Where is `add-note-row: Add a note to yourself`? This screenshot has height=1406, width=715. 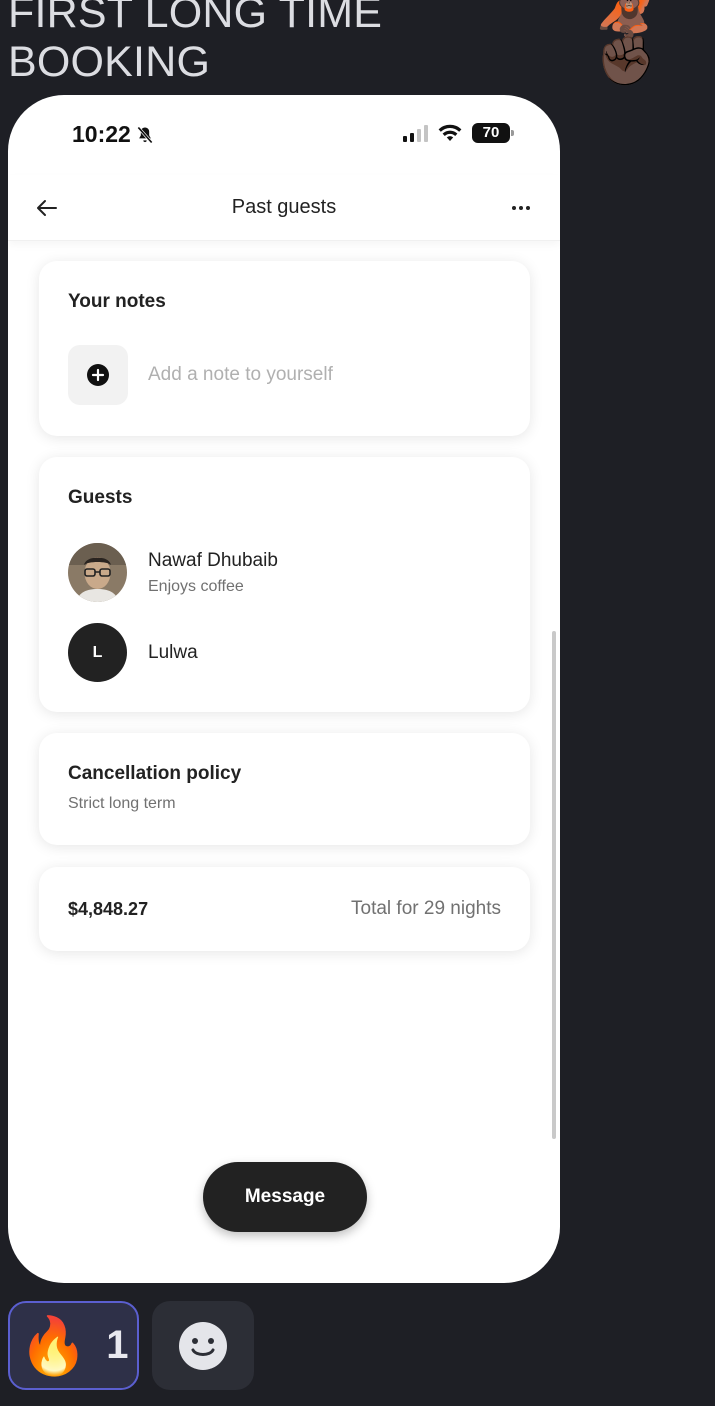
add-note-row: Add a note to yourself is located at coordinates (200, 375).